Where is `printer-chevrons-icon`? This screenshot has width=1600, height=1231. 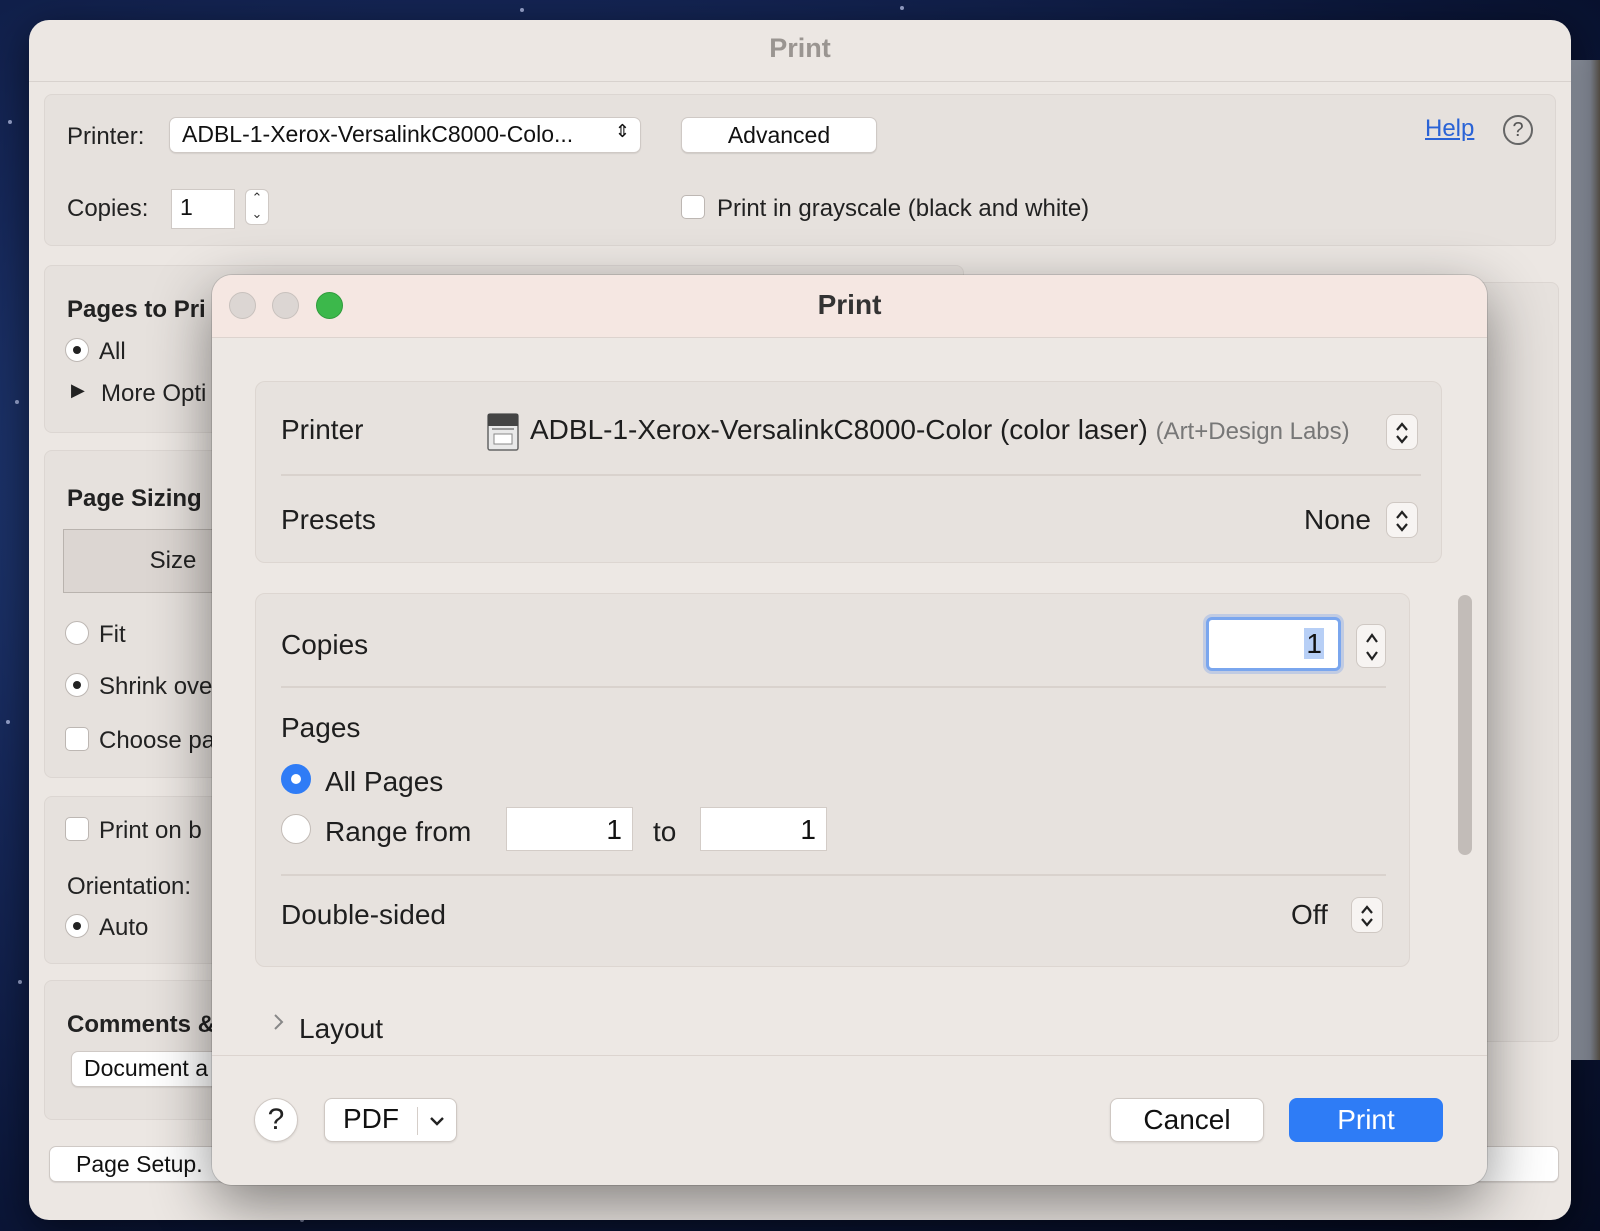 printer-chevrons-icon is located at coordinates (1402, 432).